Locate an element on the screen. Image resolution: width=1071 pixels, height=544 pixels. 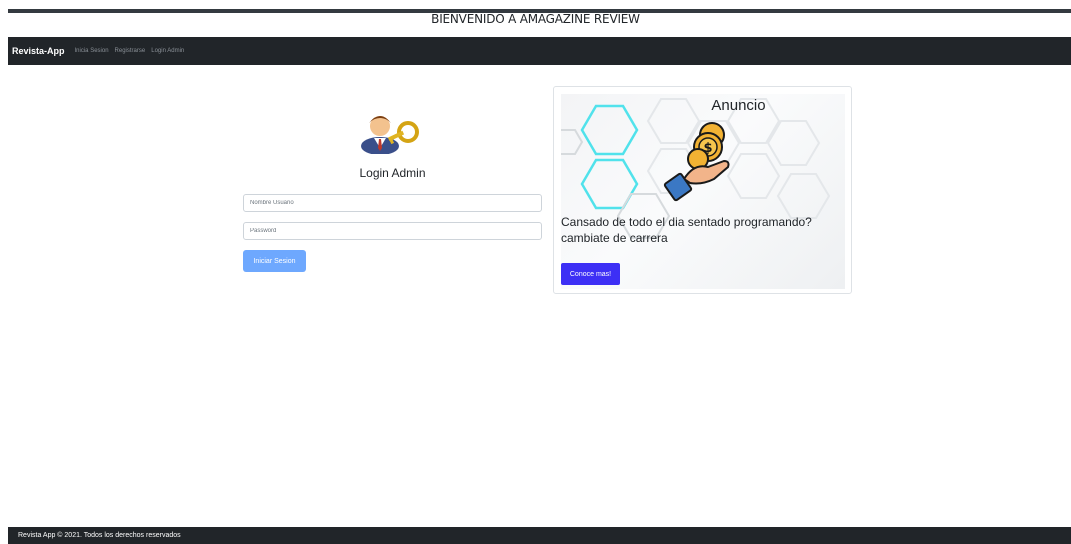
ad-text-line-2: cambiate de carrera is located at coordinates (614, 238).